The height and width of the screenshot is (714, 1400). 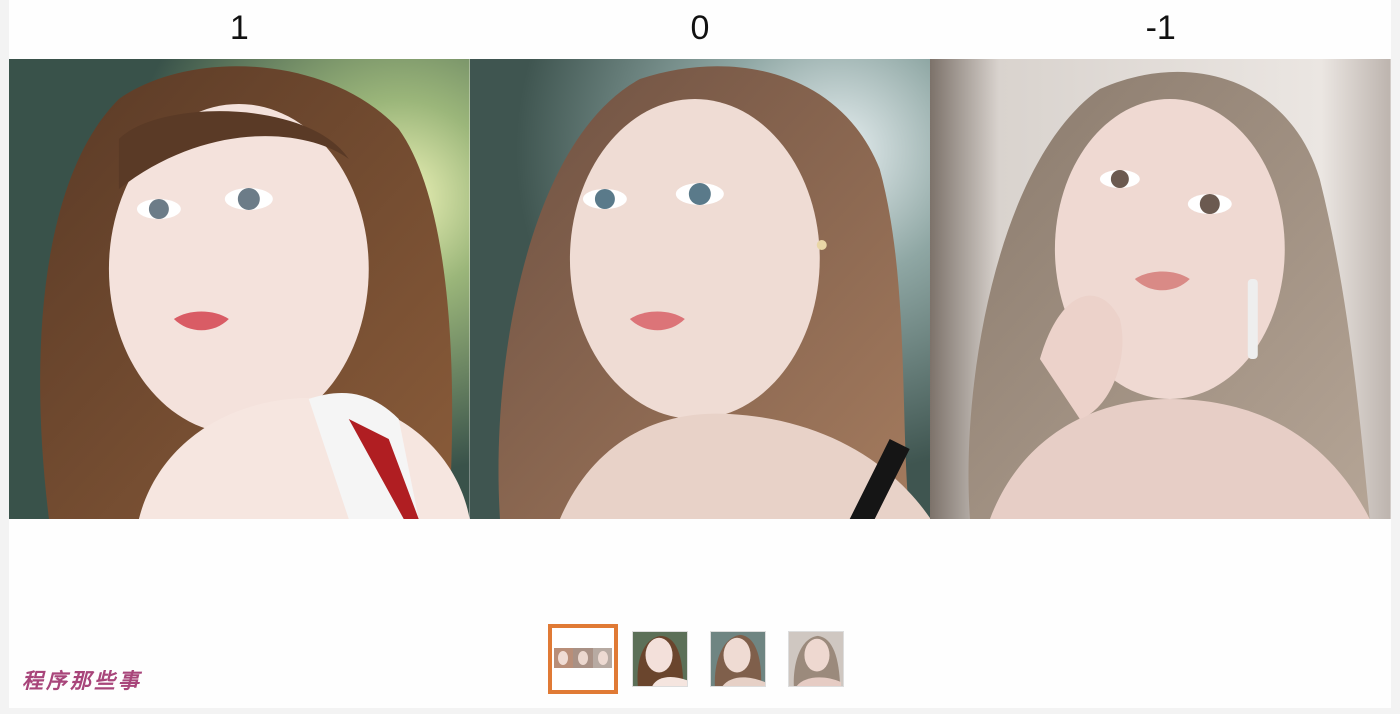 What do you see at coordinates (239, 28) in the screenshot?
I see `panel-label-1: 1` at bounding box center [239, 28].